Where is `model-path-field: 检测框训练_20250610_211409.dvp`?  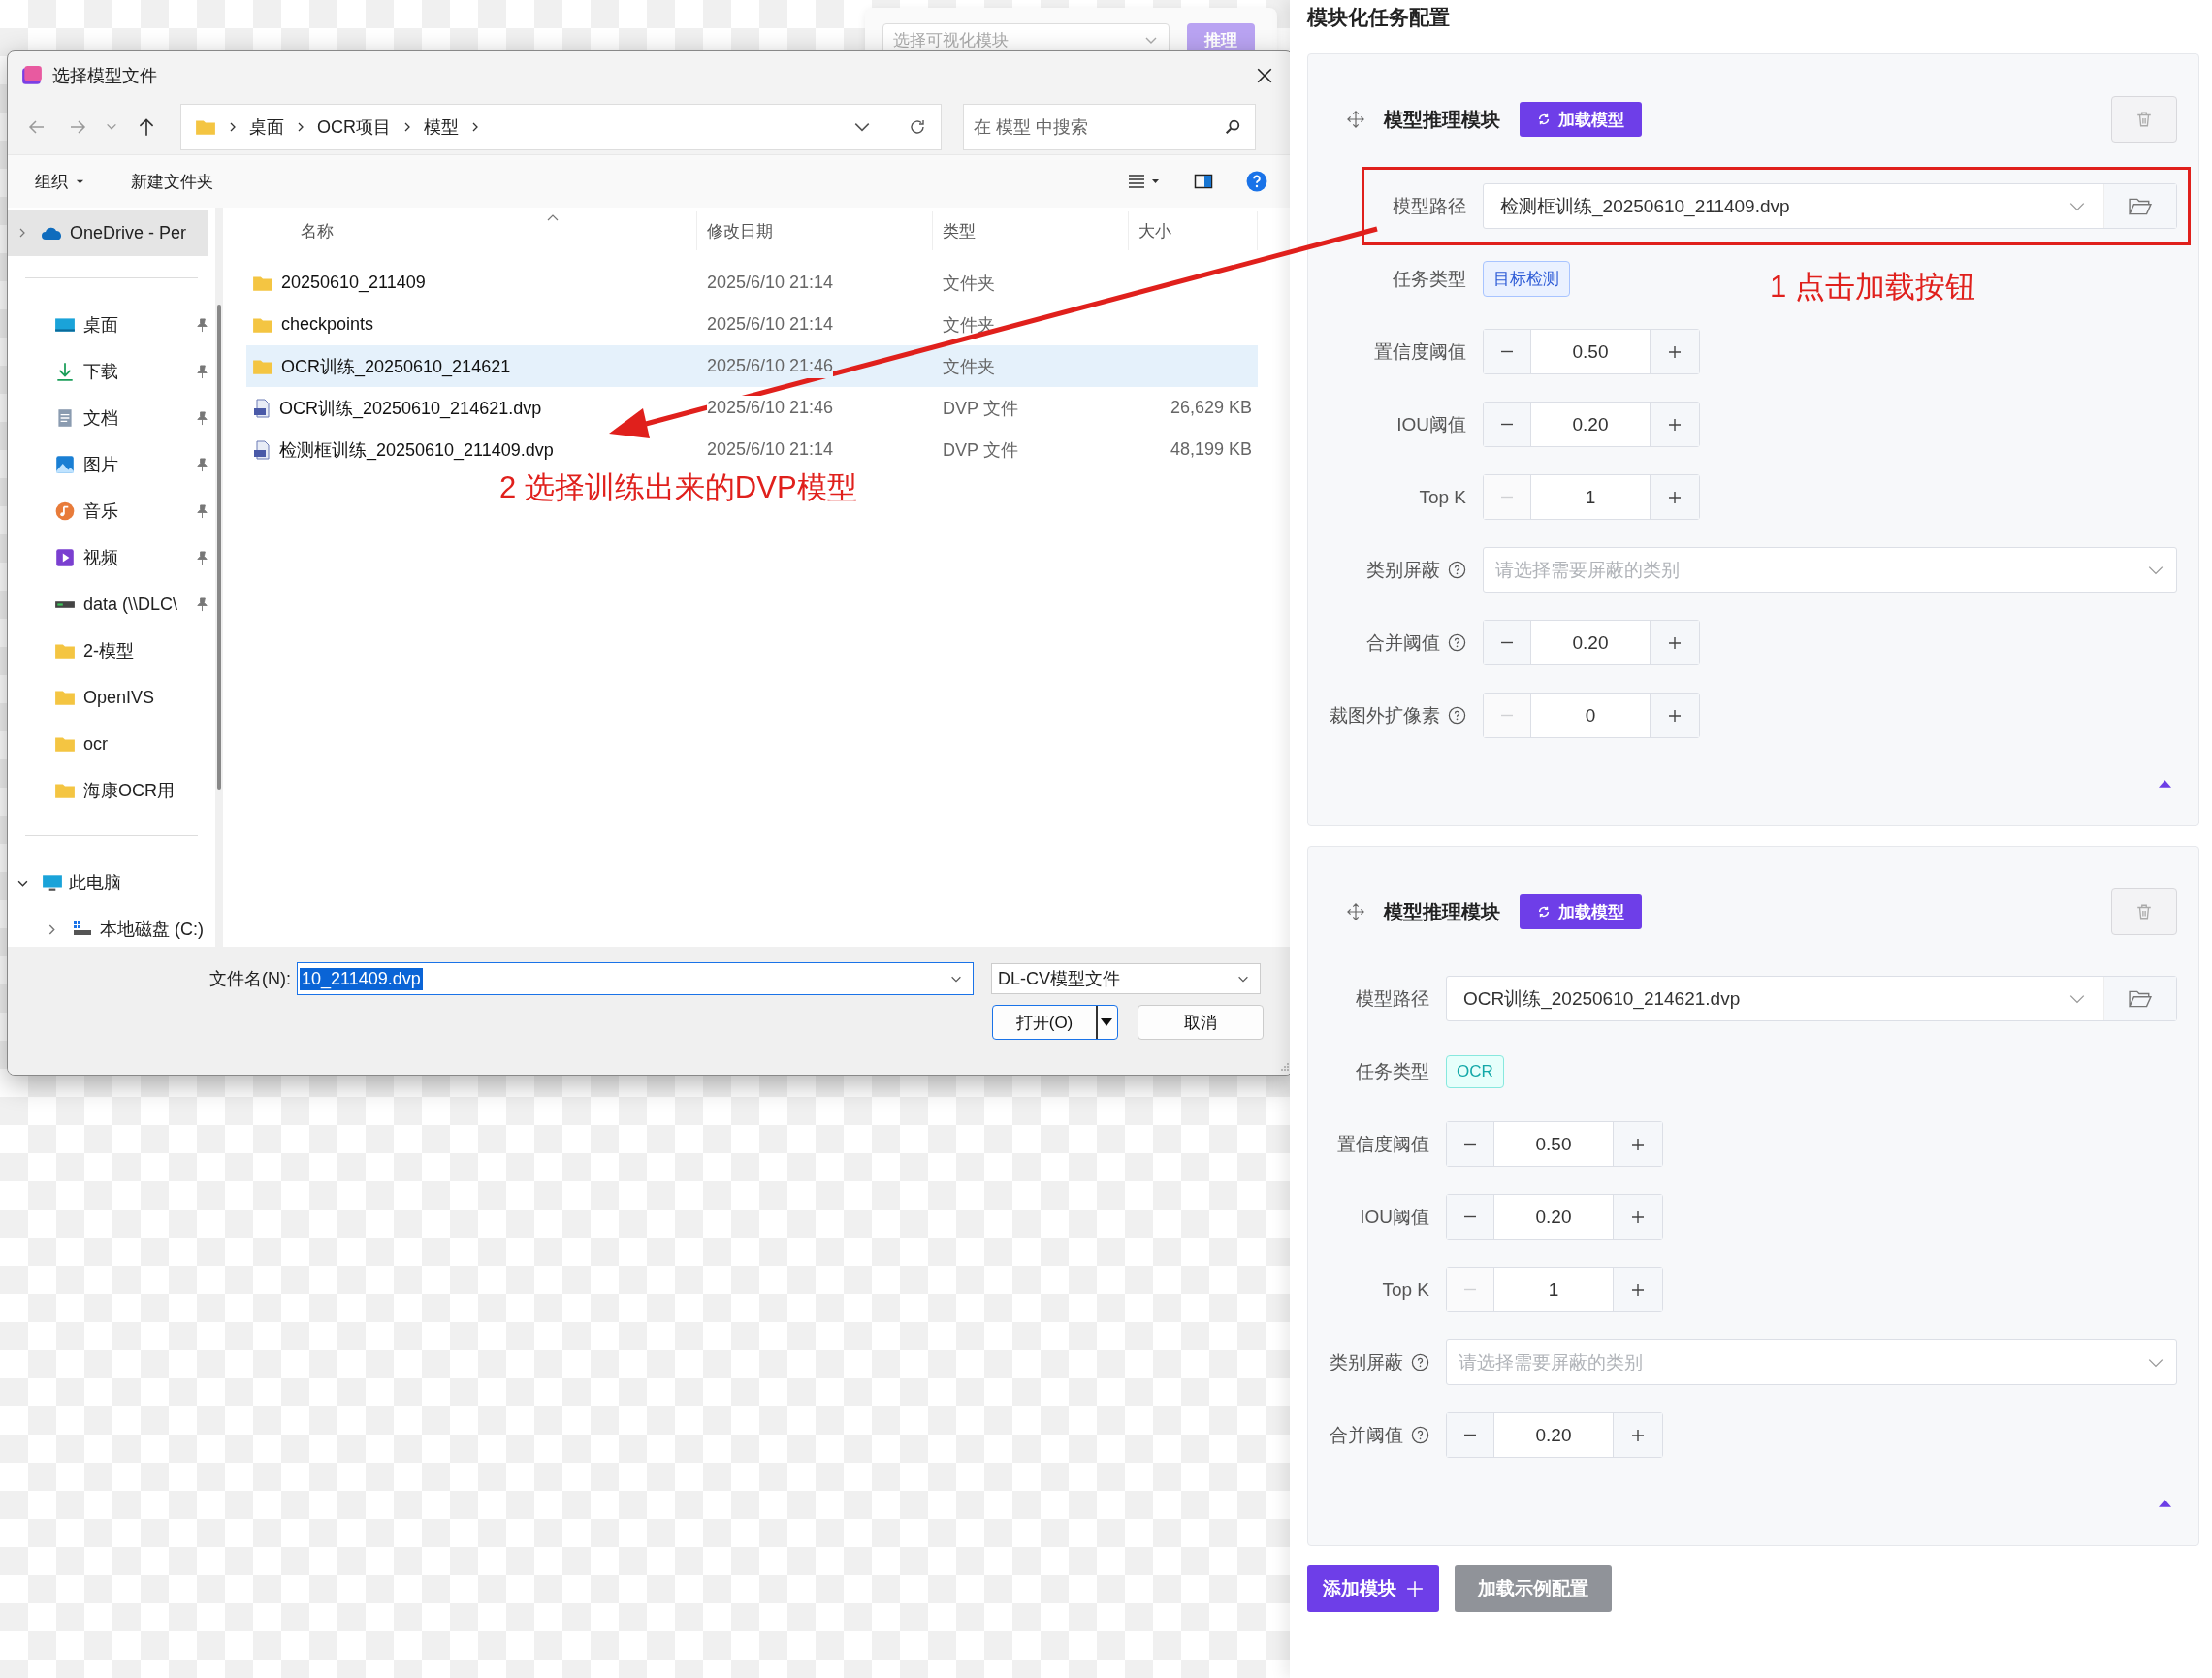 model-path-field: 检测框训练_20250610_211409.dvp is located at coordinates (1830, 206).